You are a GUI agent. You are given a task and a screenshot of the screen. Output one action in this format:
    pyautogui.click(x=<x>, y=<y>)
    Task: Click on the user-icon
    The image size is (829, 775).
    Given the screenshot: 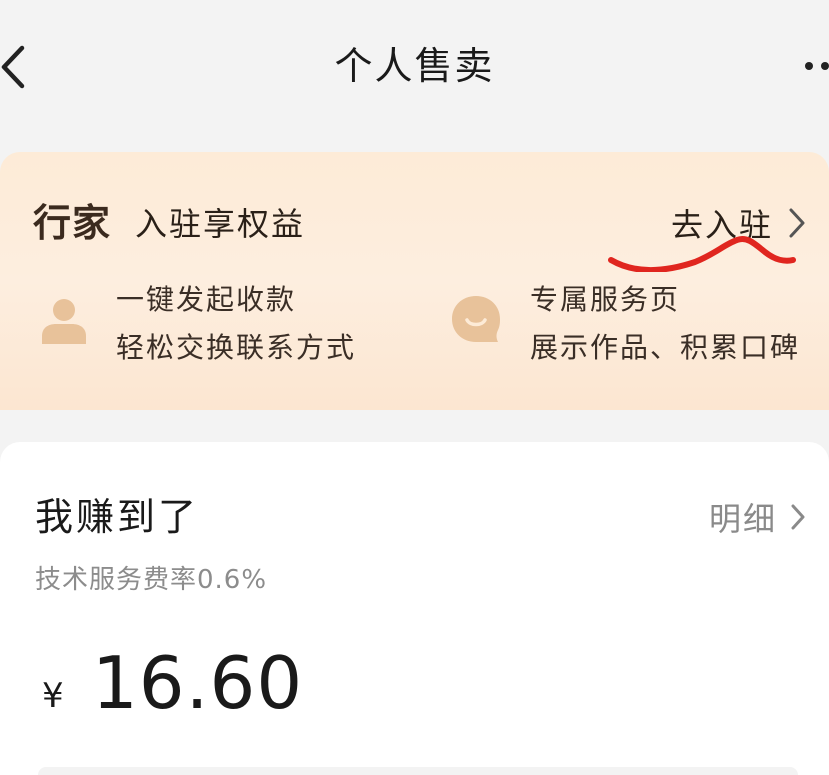 What is the action you would take?
    pyautogui.click(x=64, y=321)
    